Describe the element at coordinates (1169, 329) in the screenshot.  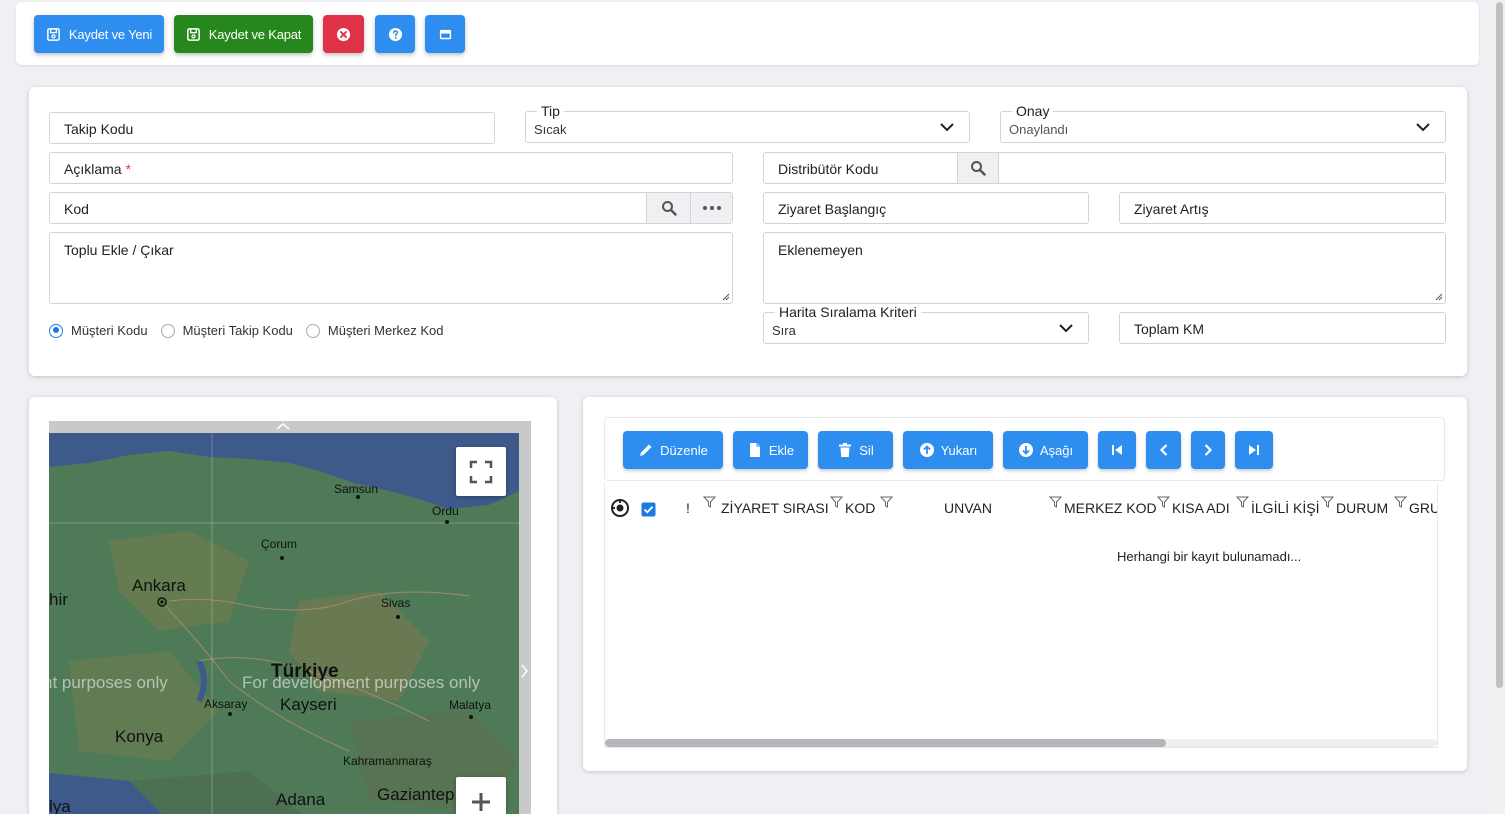
I see `toplam-km-label: Toplam KM` at that location.